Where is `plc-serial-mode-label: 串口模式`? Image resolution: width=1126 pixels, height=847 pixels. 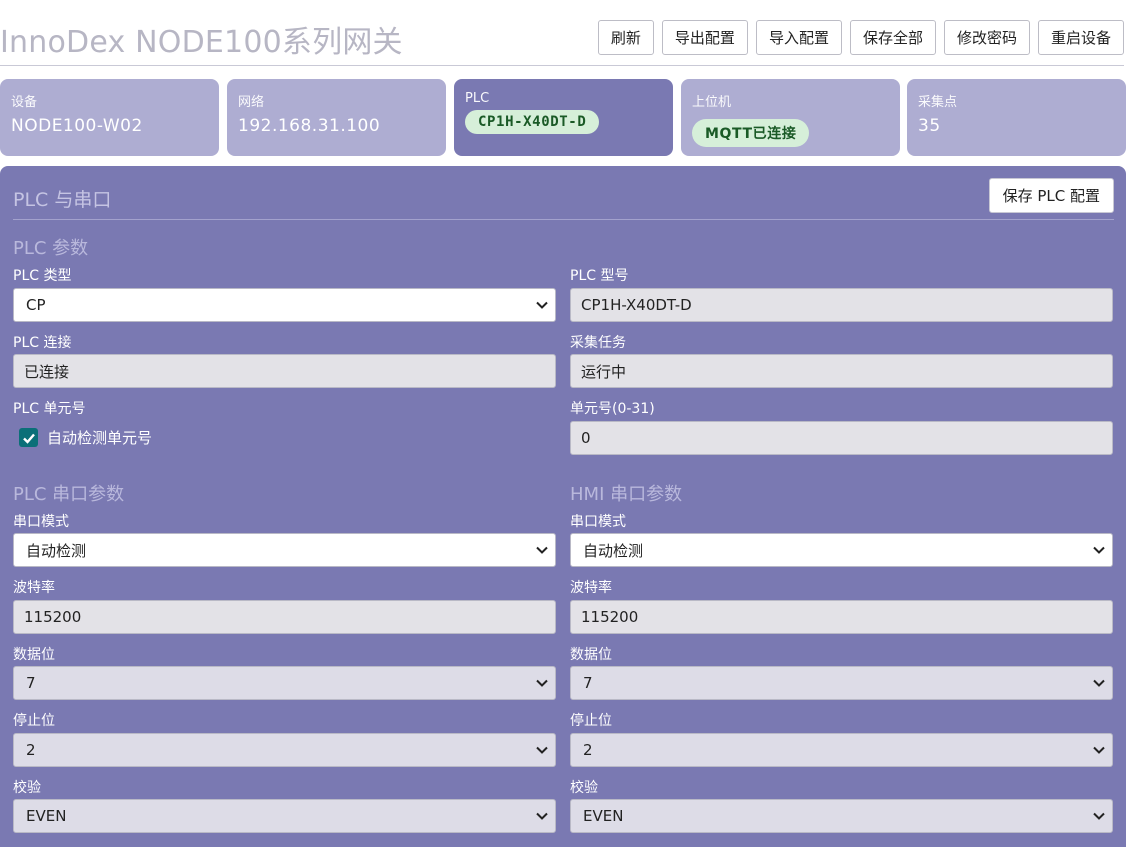
plc-serial-mode-label: 串口模式 is located at coordinates (41, 522).